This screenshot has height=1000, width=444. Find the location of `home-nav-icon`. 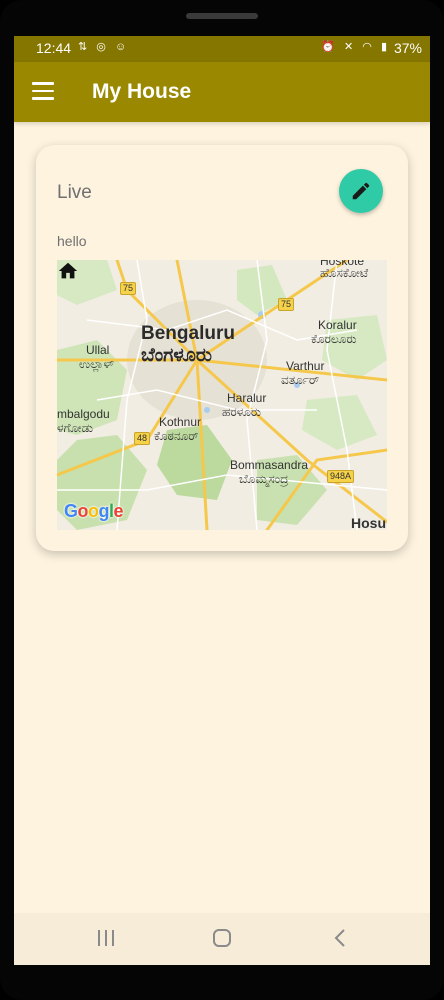

home-nav-icon is located at coordinates (222, 938).